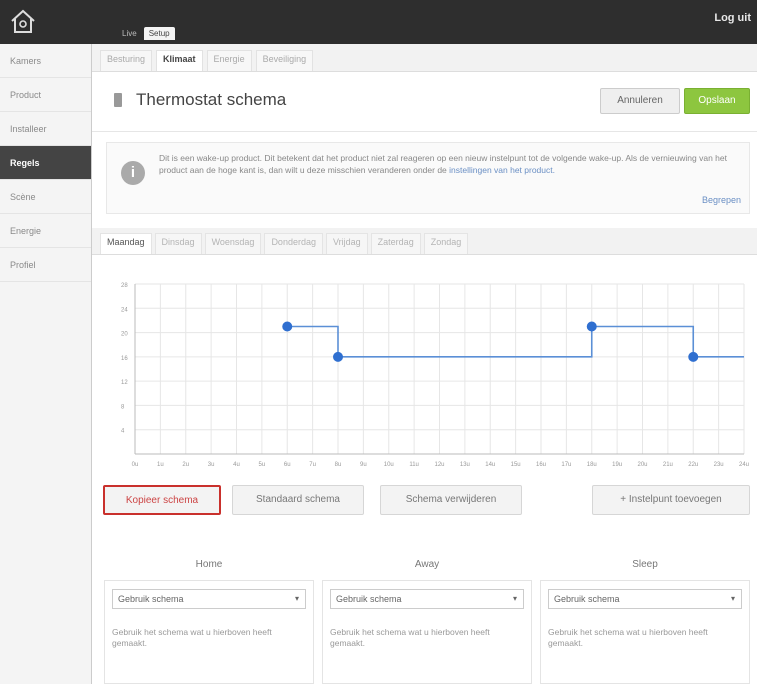  What do you see at coordinates (209, 599) in the screenshot?
I see `home-mode-select: Gebruik schema ▾` at bounding box center [209, 599].